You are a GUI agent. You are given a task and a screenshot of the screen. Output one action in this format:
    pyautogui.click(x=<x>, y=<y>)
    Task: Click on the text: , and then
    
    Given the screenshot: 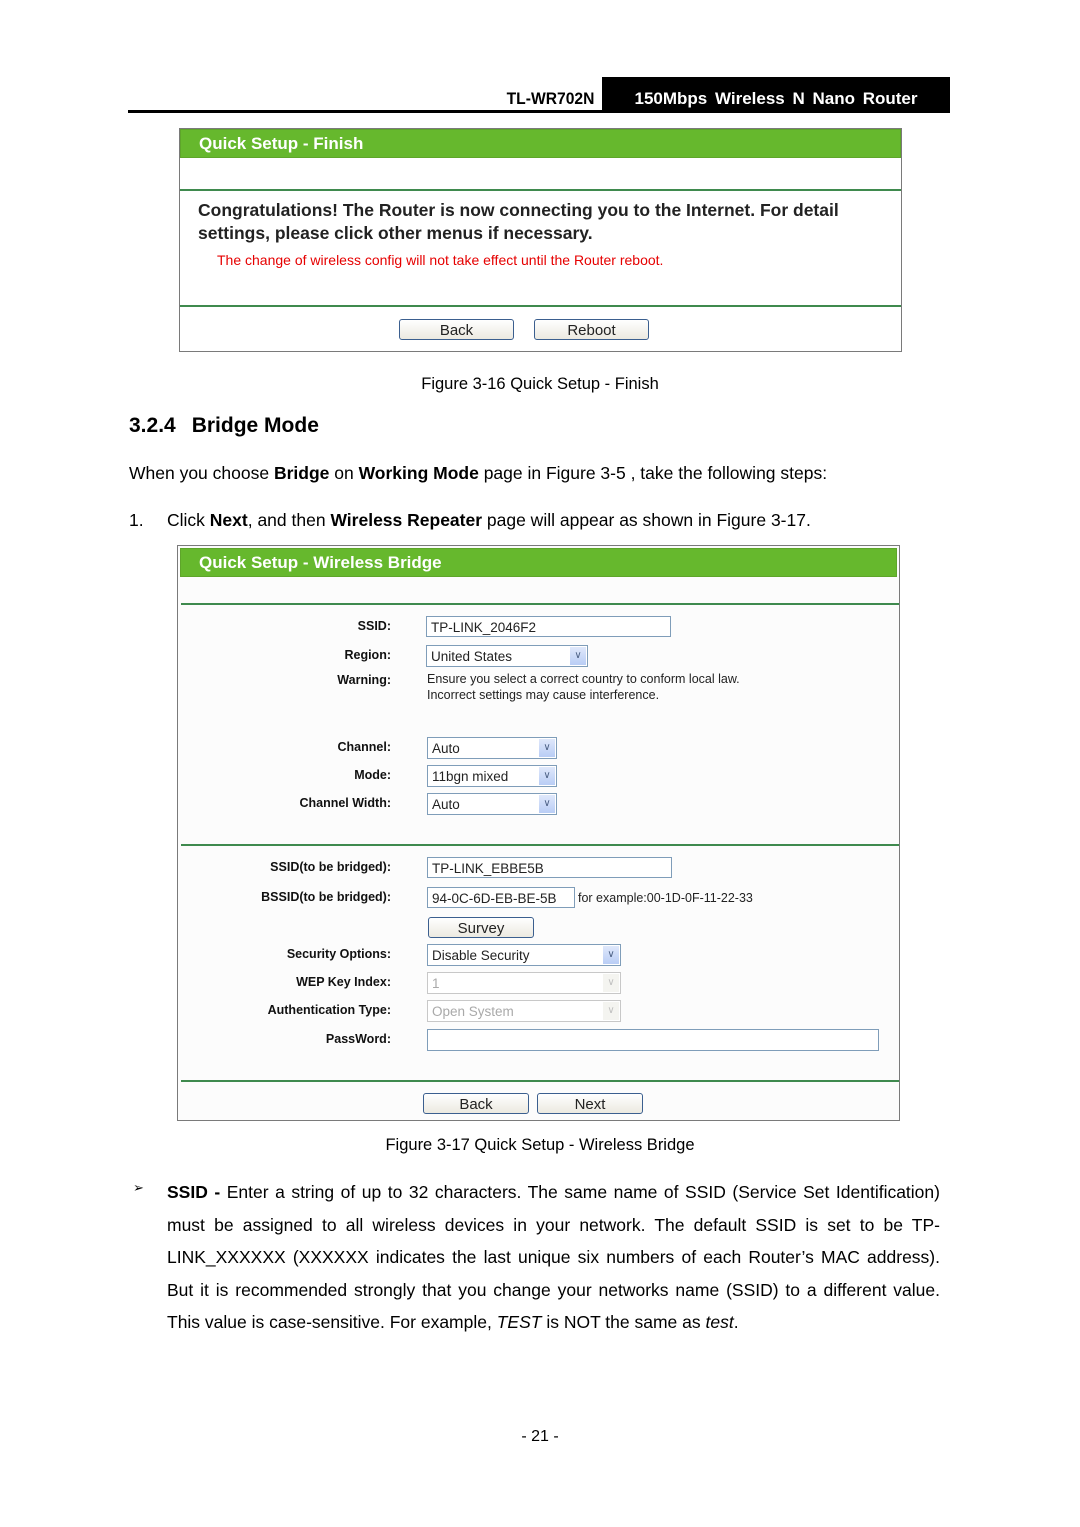 What is the action you would take?
    pyautogui.click(x=289, y=520)
    